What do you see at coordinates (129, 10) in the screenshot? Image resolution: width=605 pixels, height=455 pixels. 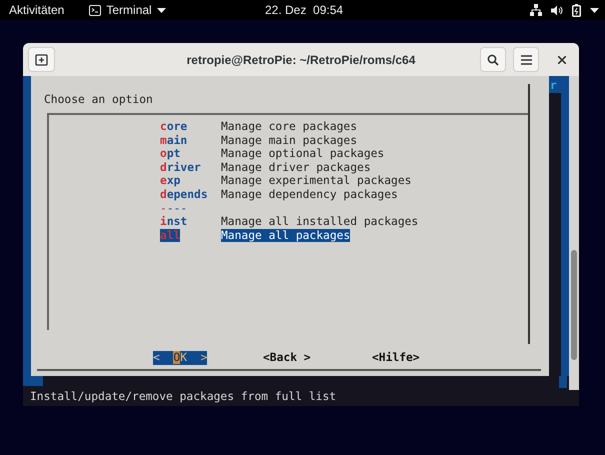 I see `app-menu-button: Terminal` at bounding box center [129, 10].